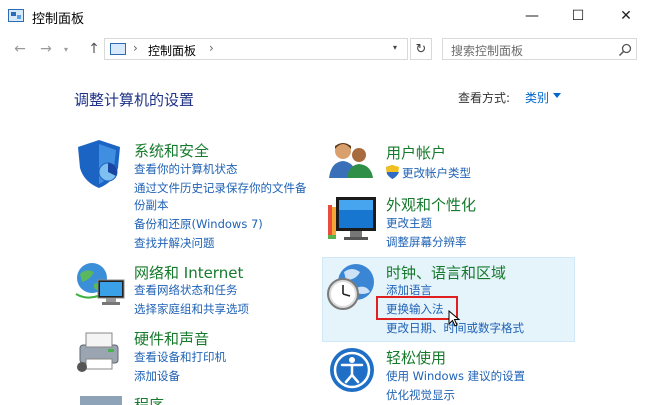 The width and height of the screenshot is (649, 405). What do you see at coordinates (99, 164) in the screenshot?
I see `shield-icon` at bounding box center [99, 164].